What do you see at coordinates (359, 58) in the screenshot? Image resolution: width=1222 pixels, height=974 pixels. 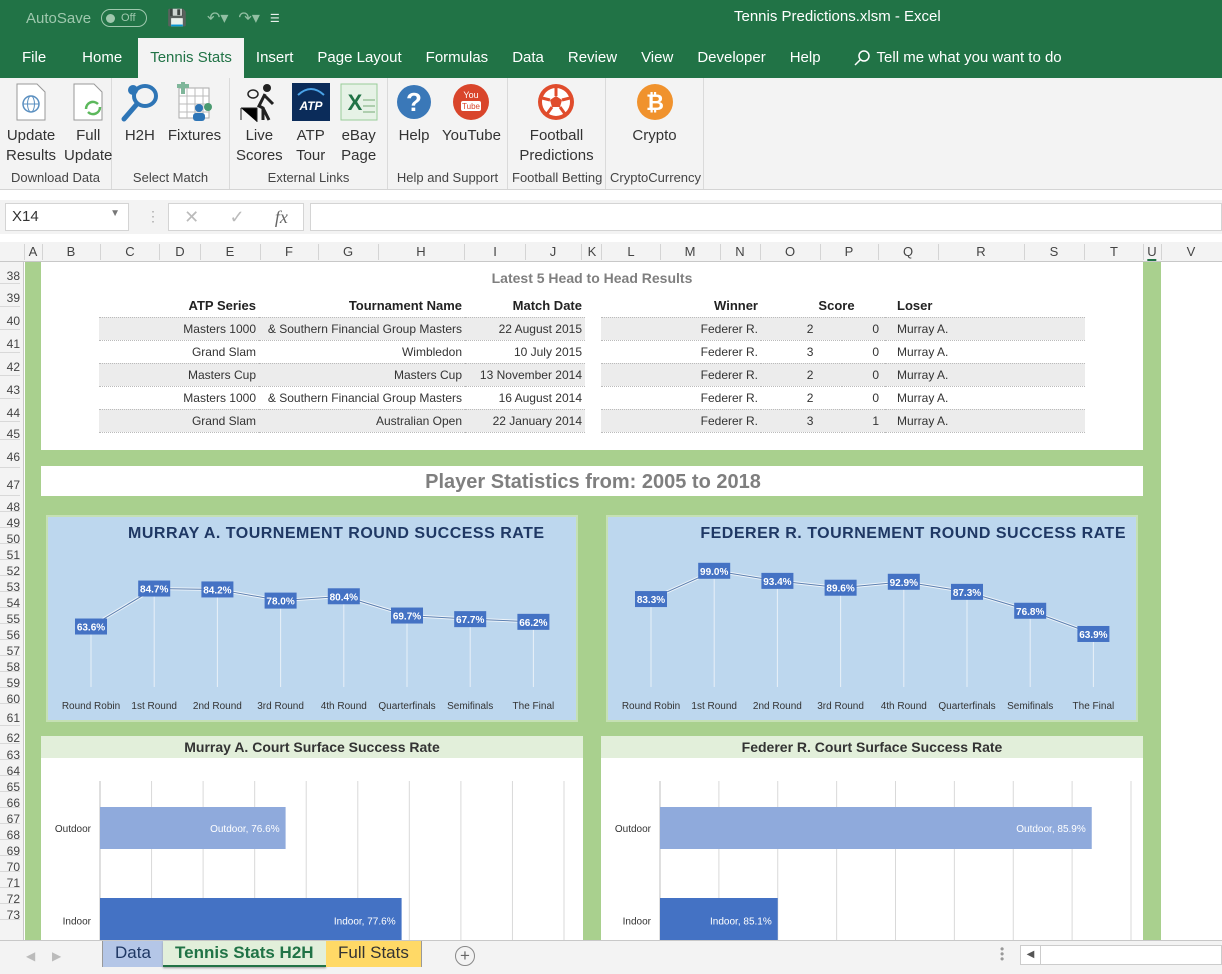 I see `tab-page-layout: Page Layout` at bounding box center [359, 58].